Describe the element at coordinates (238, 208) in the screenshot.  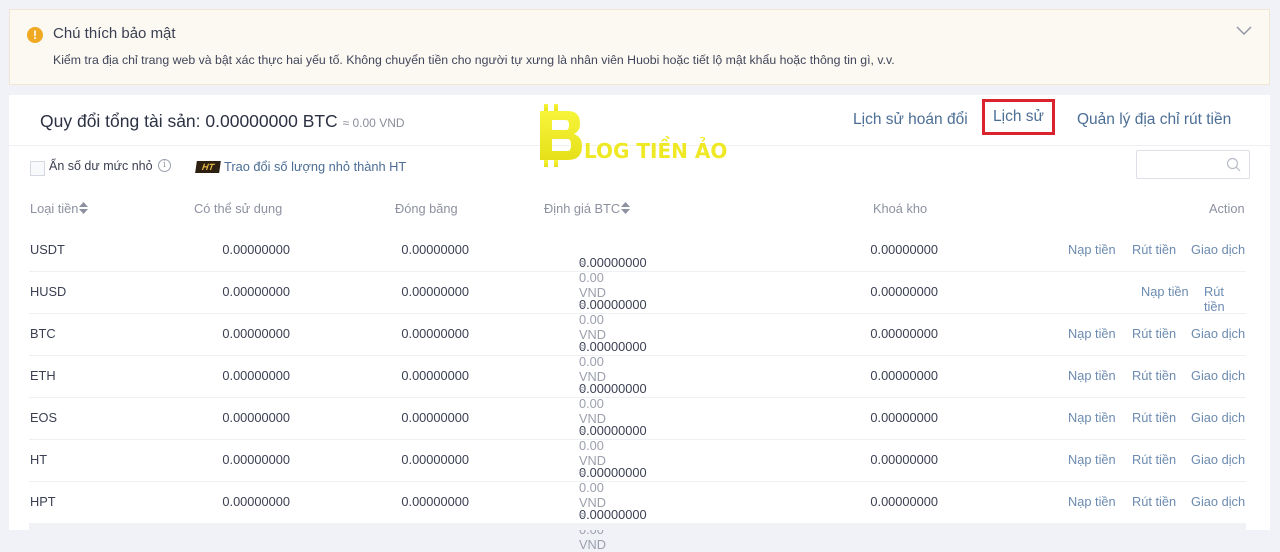
I see `column-header-available: Có thể sử dụng` at that location.